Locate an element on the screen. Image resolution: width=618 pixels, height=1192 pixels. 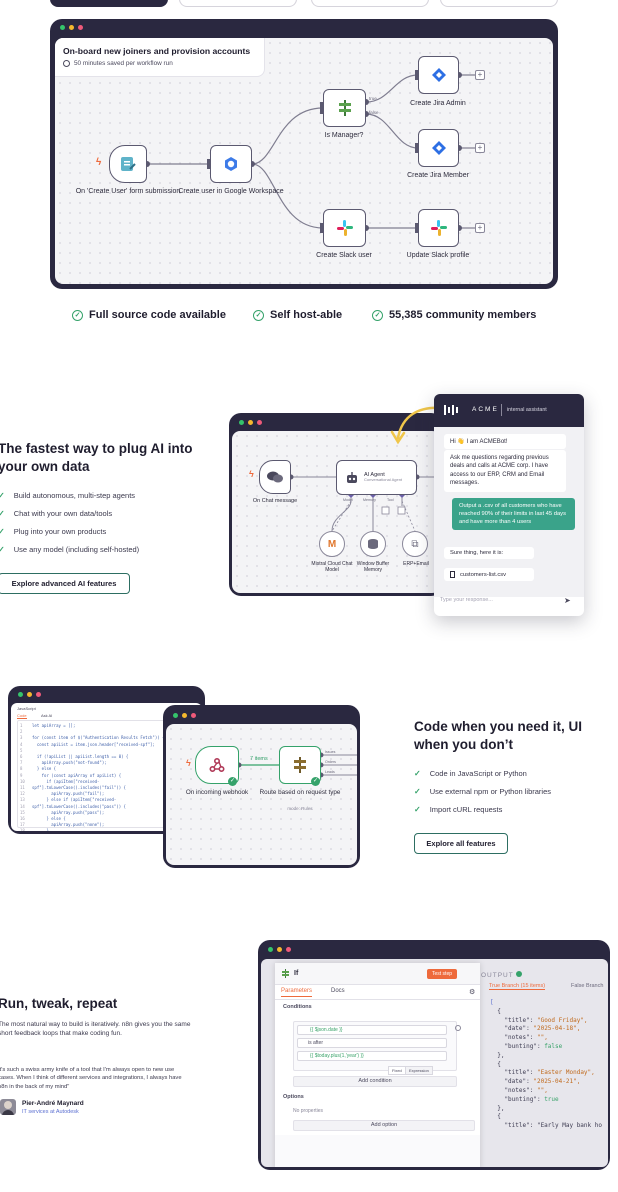
explore-ai-button: Explore advanced AI features is located at coordinates (65, 583).